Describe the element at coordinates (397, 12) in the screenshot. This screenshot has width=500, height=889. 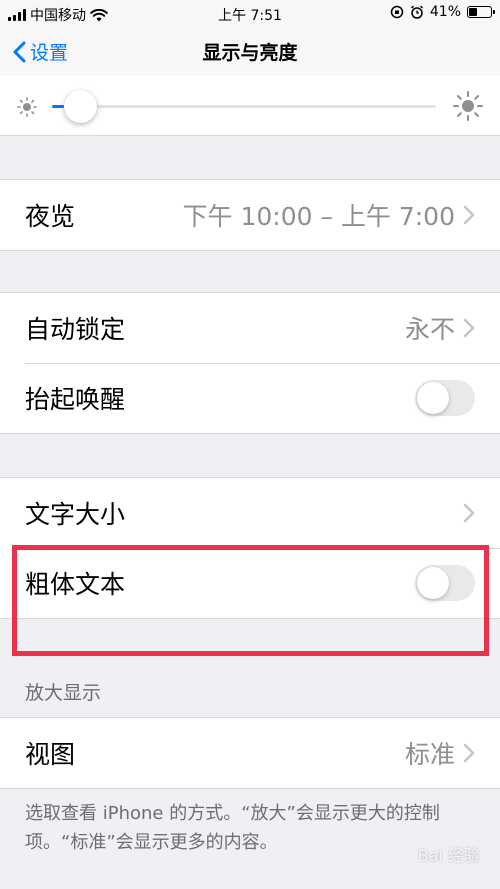
I see `orientation-lock-icon` at that location.